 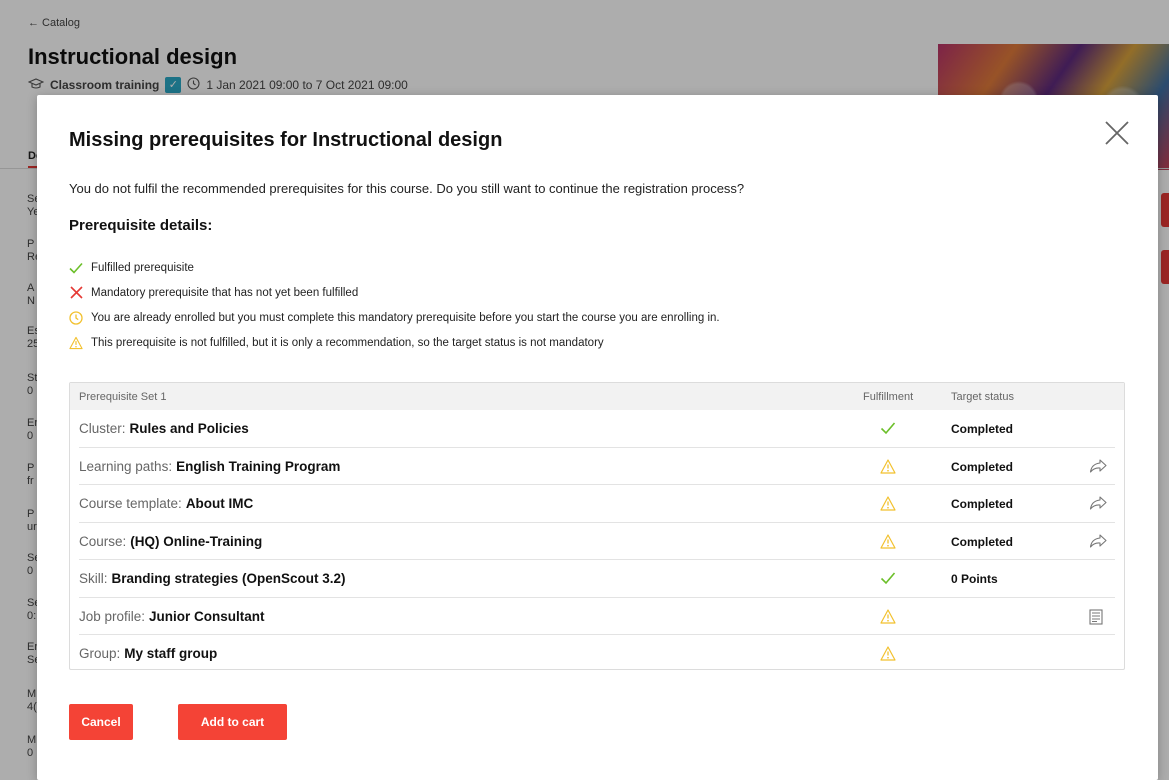 I want to click on cross-icon, so click(x=76, y=293).